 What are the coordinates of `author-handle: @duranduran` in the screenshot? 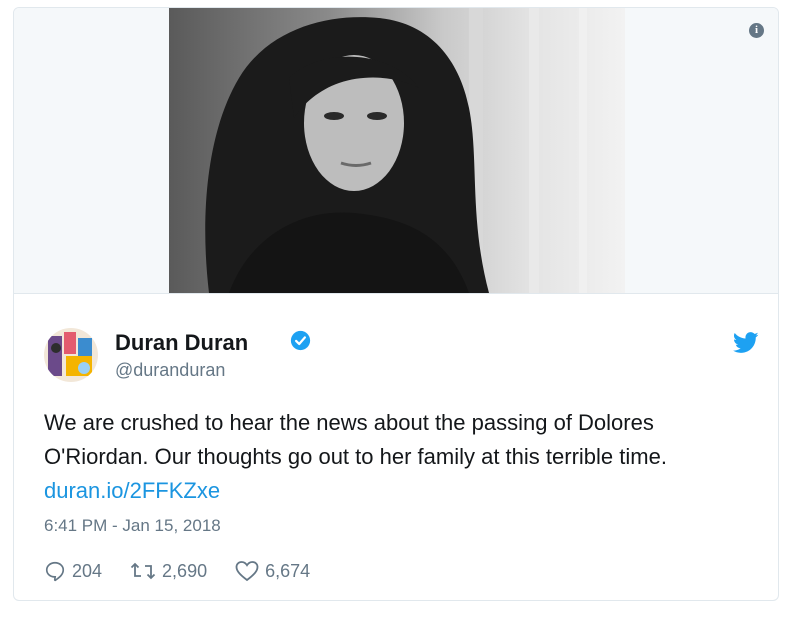 It's located at (170, 370).